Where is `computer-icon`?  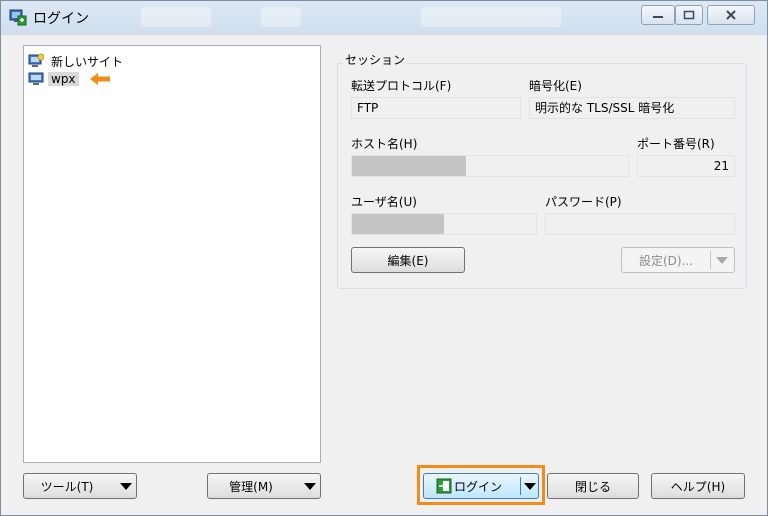 computer-icon is located at coordinates (36, 78).